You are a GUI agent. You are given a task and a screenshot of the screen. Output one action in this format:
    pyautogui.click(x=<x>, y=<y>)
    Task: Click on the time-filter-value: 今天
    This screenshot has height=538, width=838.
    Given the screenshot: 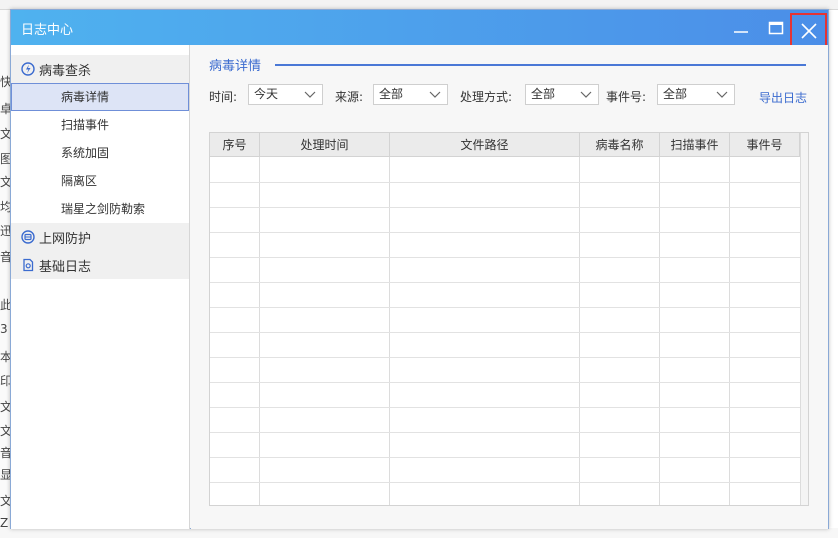 What is the action you would take?
    pyautogui.click(x=266, y=94)
    